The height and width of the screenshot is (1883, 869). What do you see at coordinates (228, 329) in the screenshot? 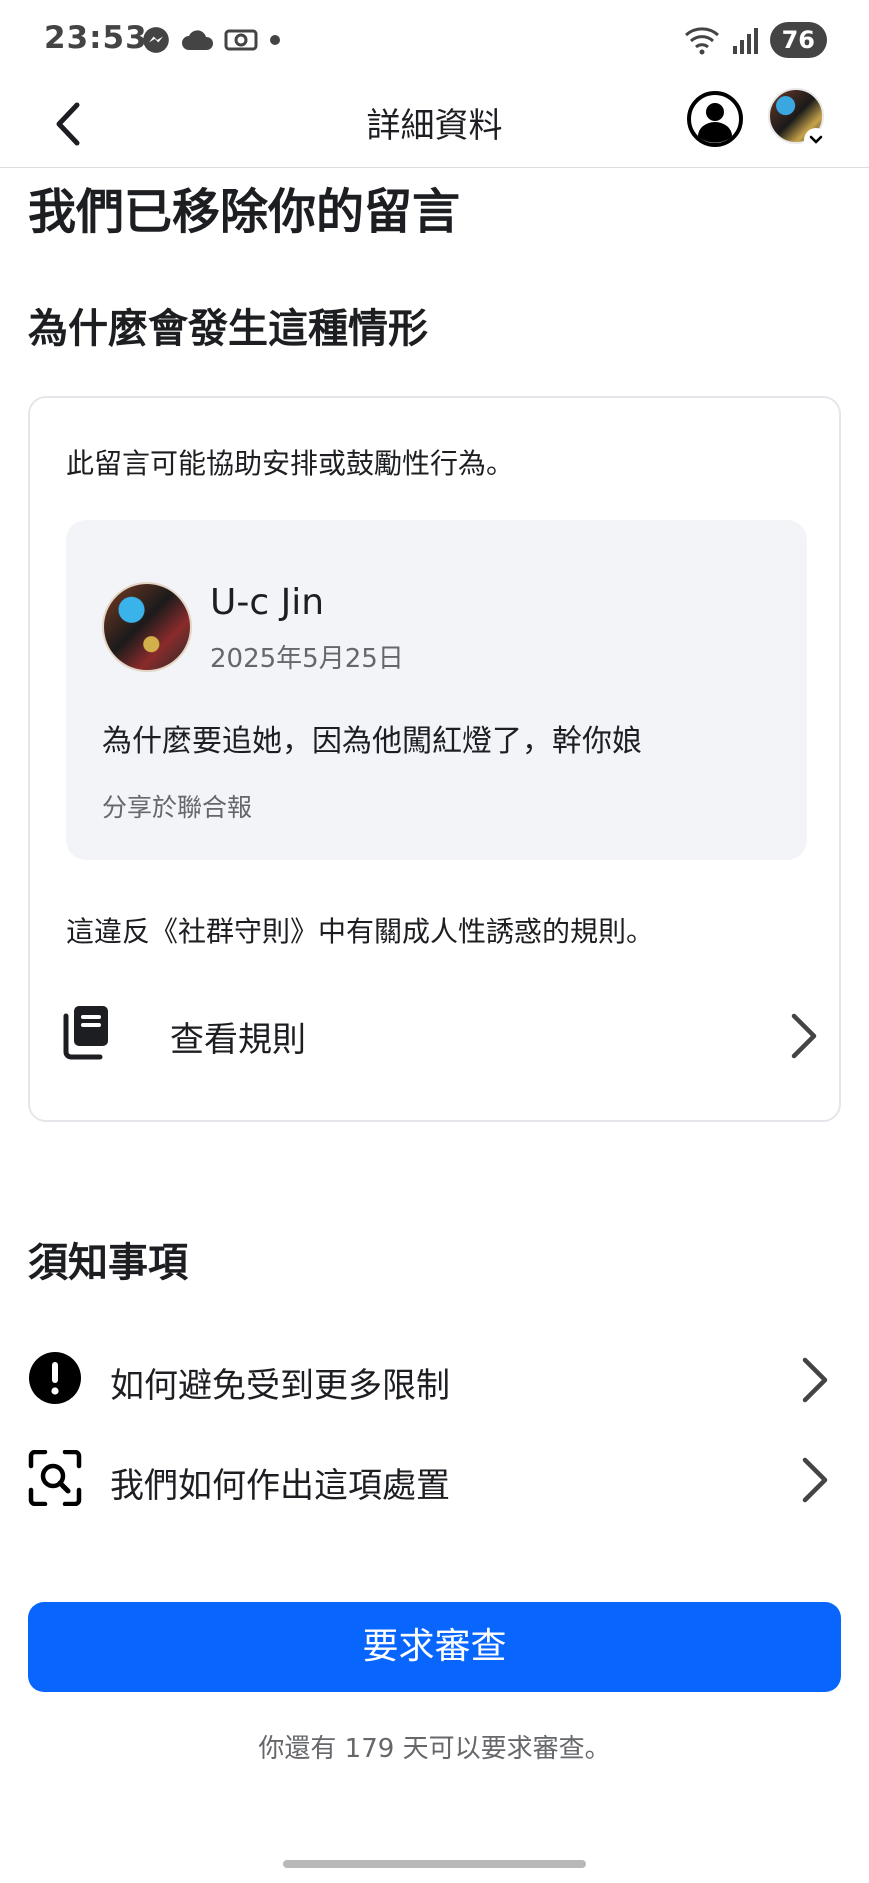
I see `why-heading: 為什麼會發生這種情形` at bounding box center [228, 329].